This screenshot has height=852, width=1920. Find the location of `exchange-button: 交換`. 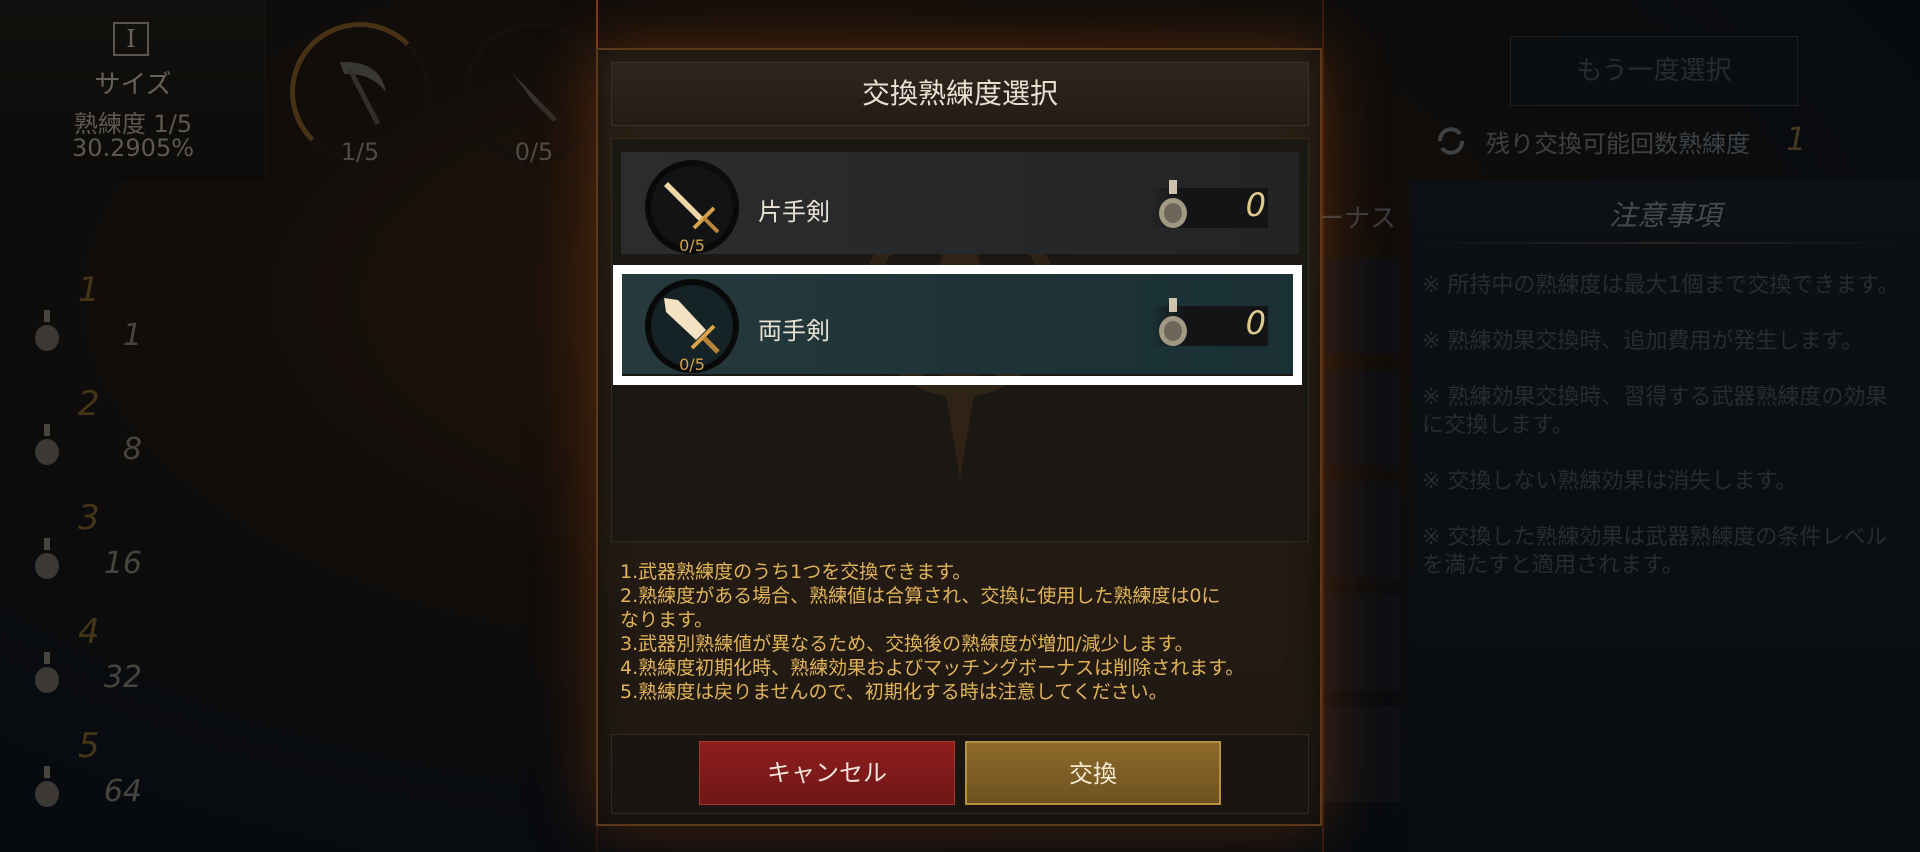

exchange-button: 交換 is located at coordinates (1093, 773).